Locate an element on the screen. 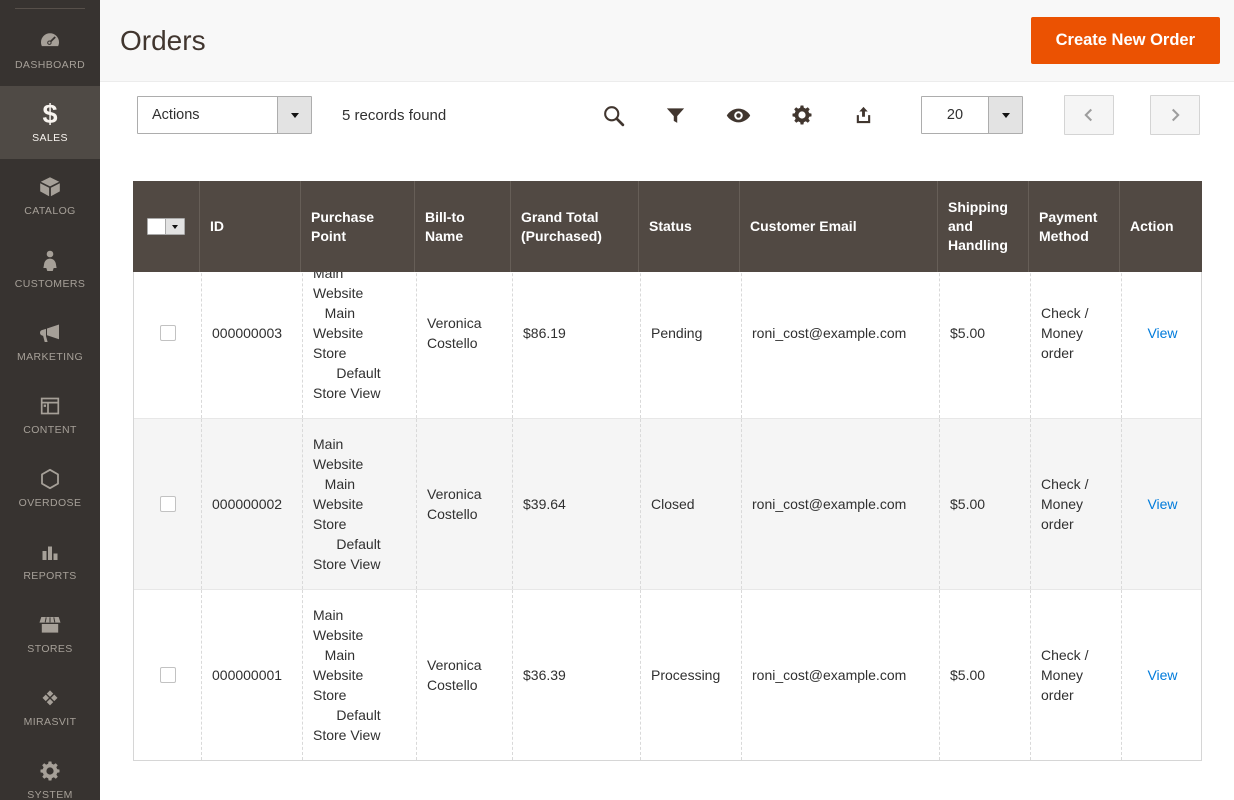 The width and height of the screenshot is (1234, 800). pagination is located at coordinates (1132, 115).